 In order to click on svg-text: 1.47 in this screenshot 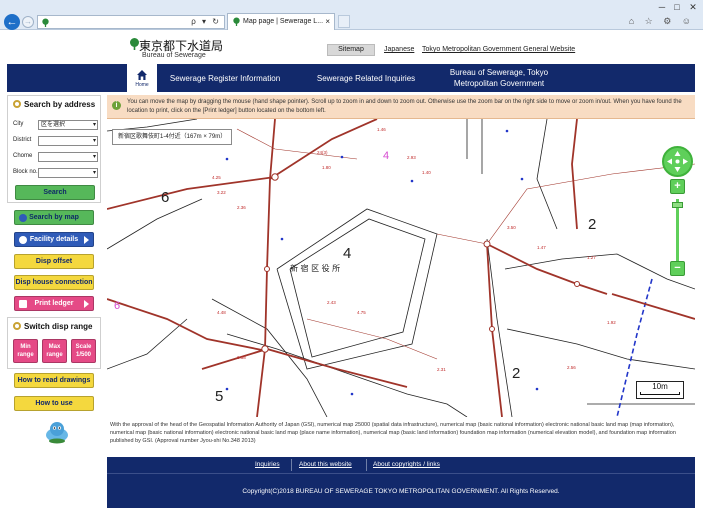, I will do `click(541, 247)`.